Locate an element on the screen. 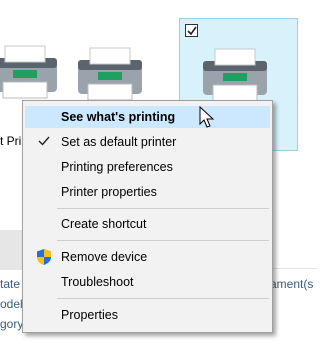 Image resolution: width=320 pixels, height=346 pixels. menu-item-label: Set as default printer is located at coordinates (119, 142).